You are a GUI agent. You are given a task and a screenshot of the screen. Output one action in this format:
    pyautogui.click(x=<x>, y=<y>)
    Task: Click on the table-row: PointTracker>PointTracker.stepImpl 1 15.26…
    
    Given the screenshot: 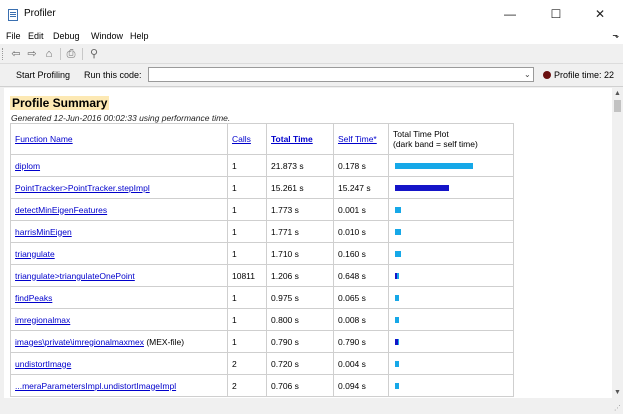 What is the action you would take?
    pyautogui.click(x=262, y=187)
    